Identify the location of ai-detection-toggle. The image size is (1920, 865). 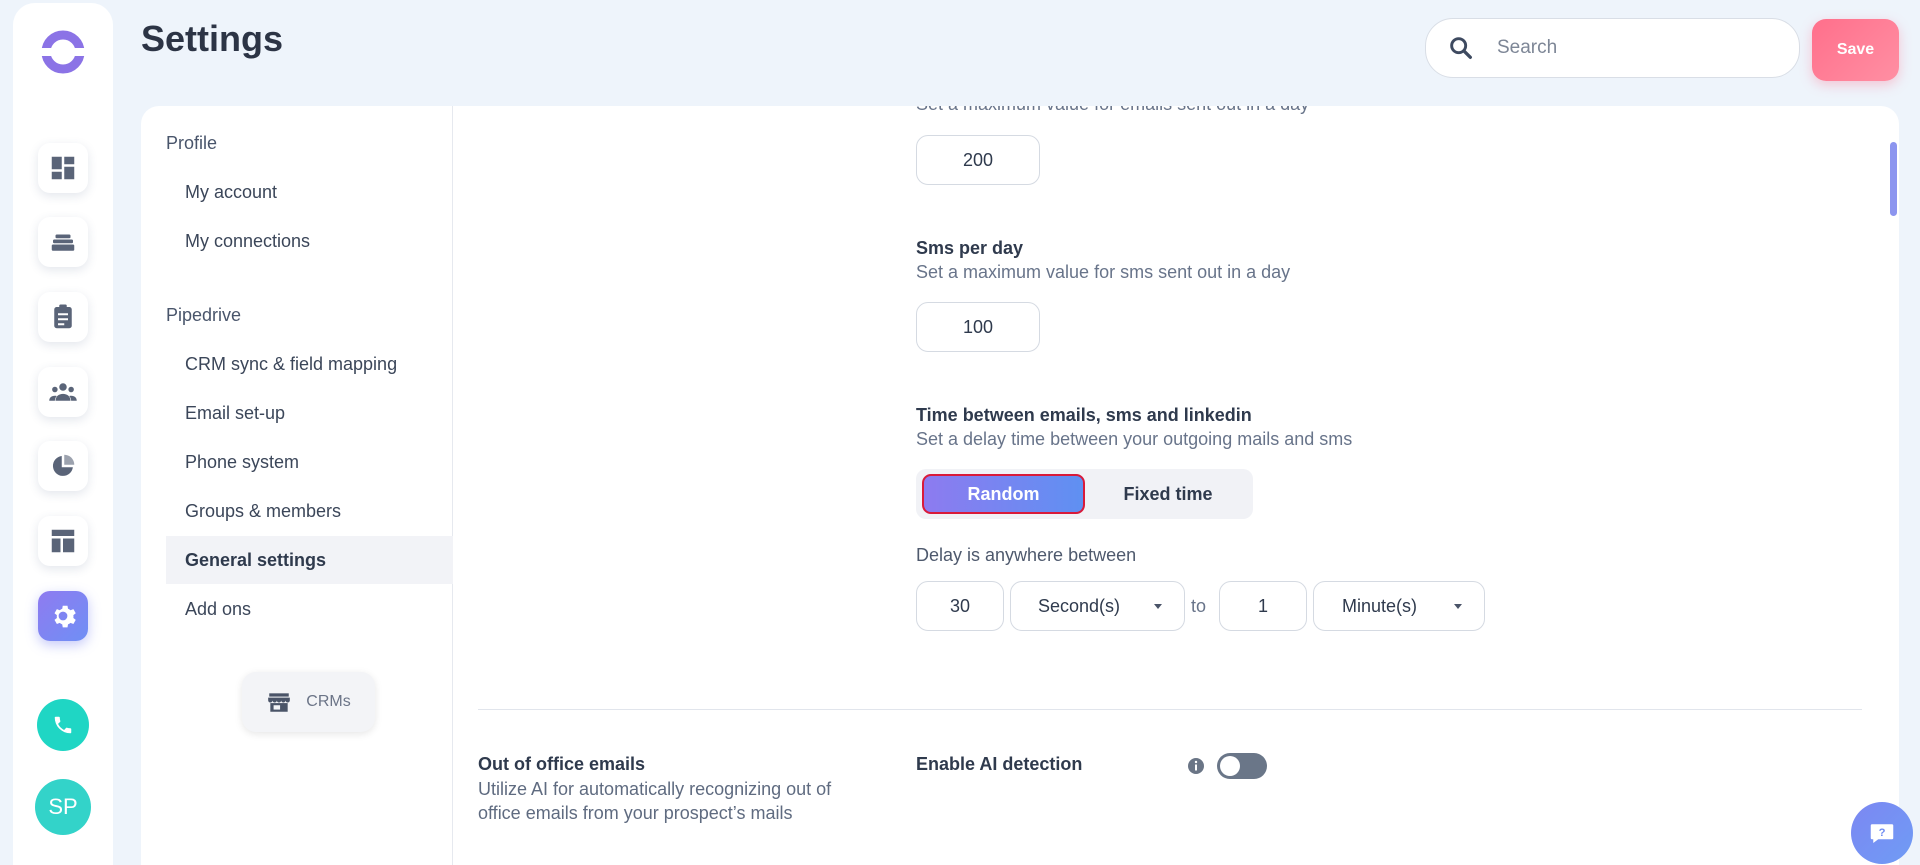
(1242, 766).